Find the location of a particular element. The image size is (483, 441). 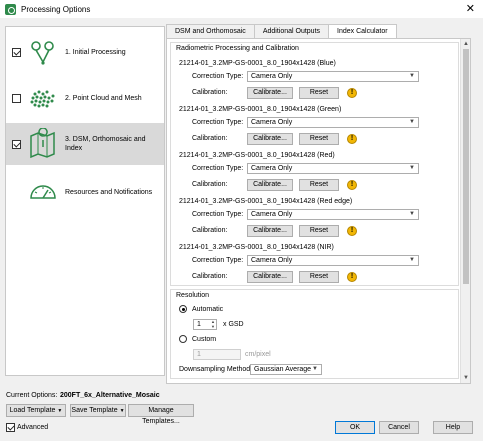

gsd-unit: x GSD is located at coordinates (233, 324).